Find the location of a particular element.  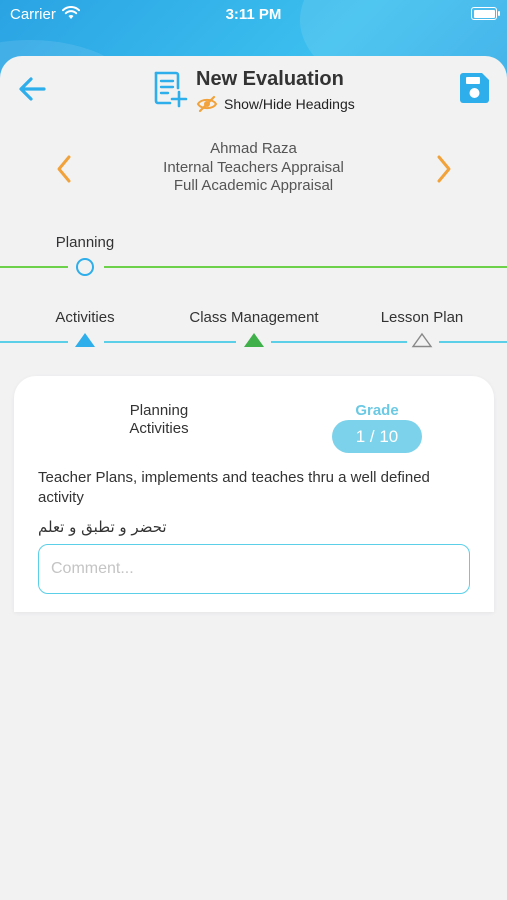

teacher-name: Ahmad Raza is located at coordinates (253, 148).